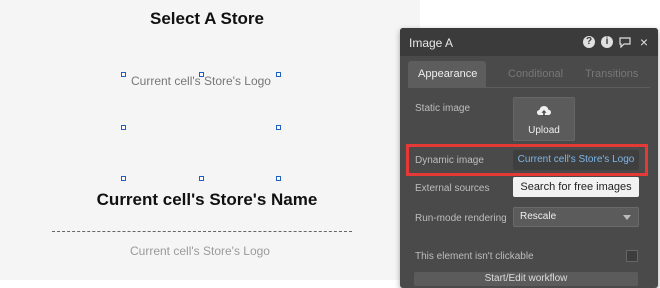  I want to click on tab-transitions: Transitions, so click(611, 74).